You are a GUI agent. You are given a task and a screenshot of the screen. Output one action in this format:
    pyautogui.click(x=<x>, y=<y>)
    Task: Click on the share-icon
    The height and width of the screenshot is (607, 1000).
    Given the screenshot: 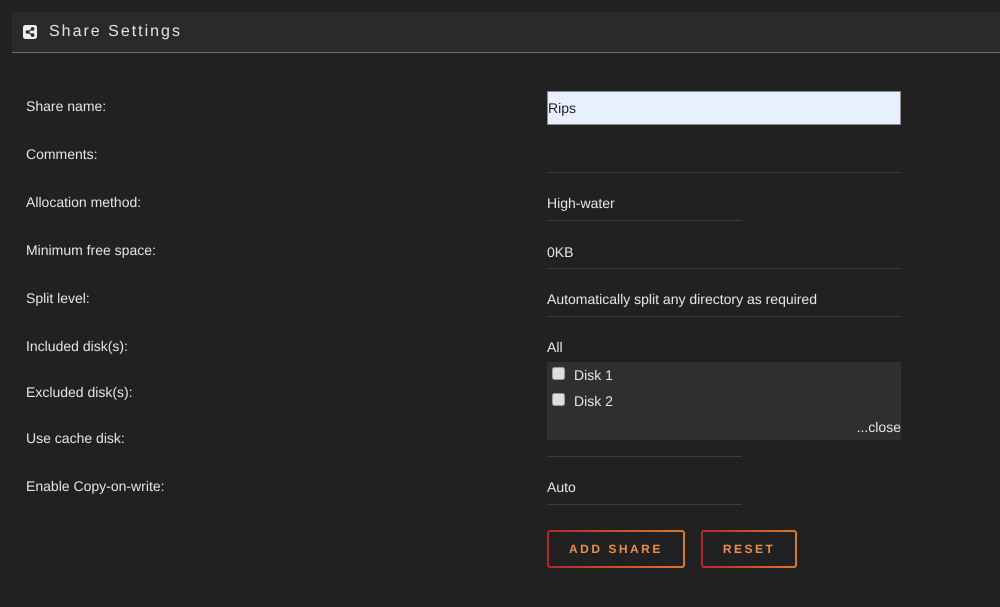 What is the action you would take?
    pyautogui.click(x=30, y=32)
    